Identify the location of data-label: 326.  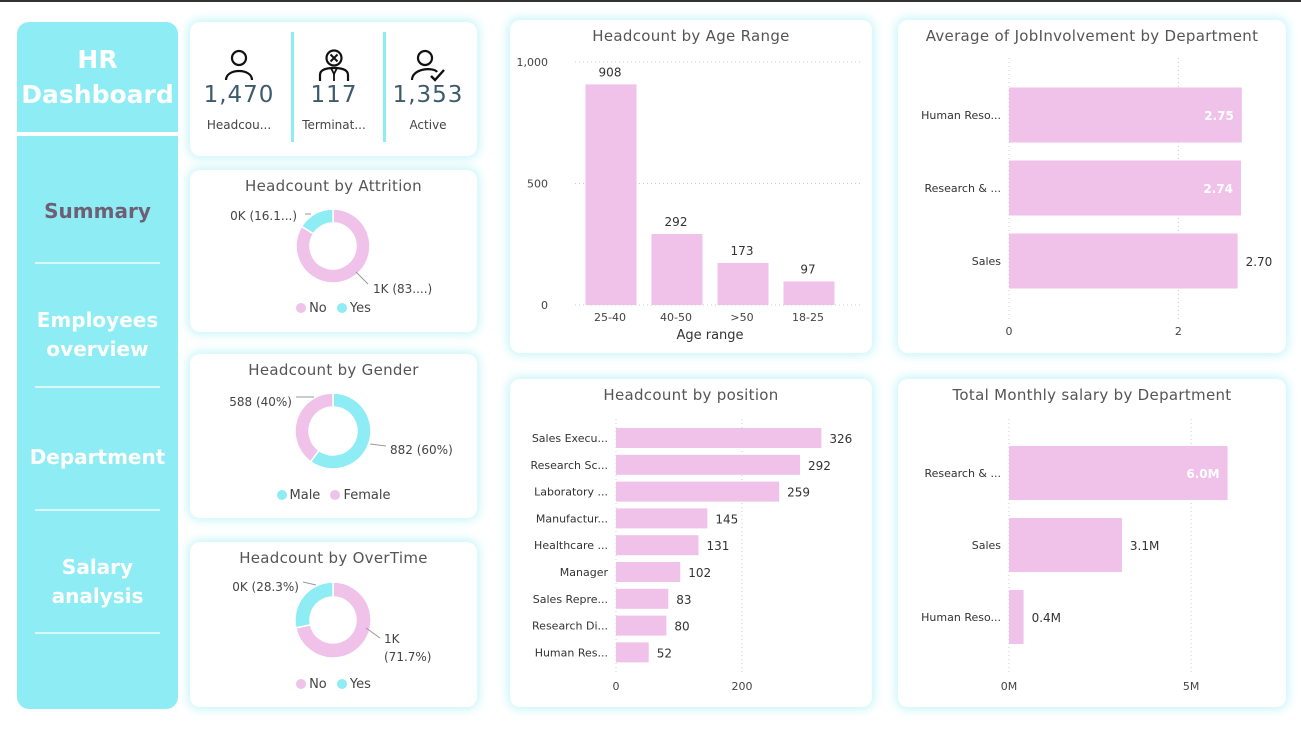
(840, 439).